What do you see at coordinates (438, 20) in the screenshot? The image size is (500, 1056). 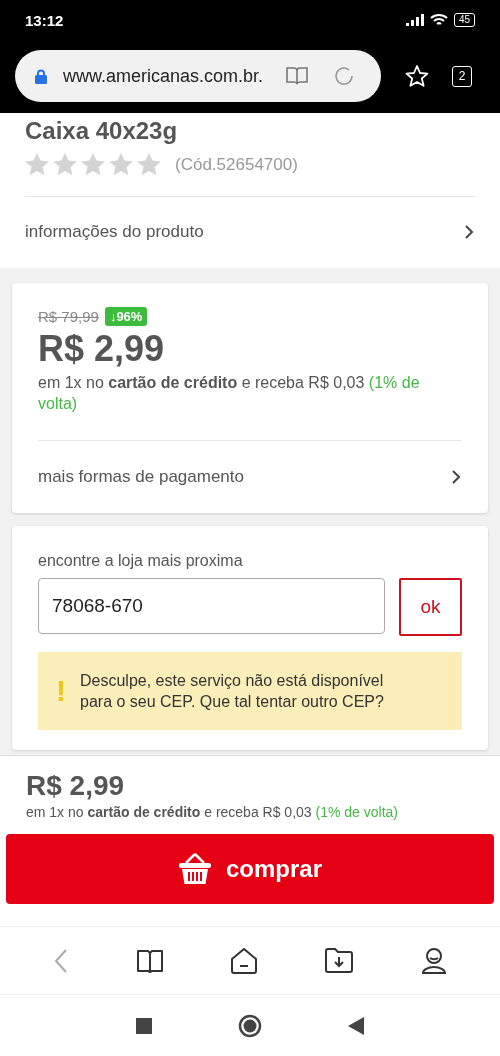 I see `wifi-icon` at bounding box center [438, 20].